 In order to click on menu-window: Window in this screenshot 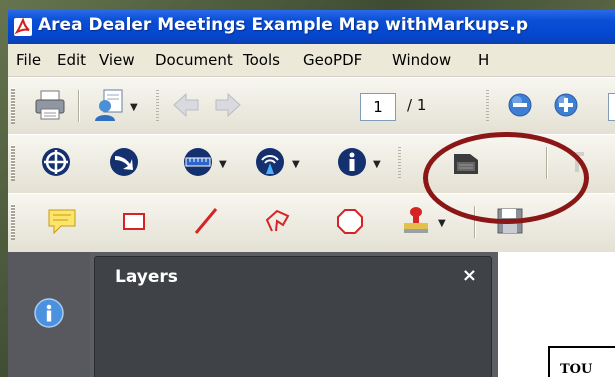, I will do `click(421, 60)`.